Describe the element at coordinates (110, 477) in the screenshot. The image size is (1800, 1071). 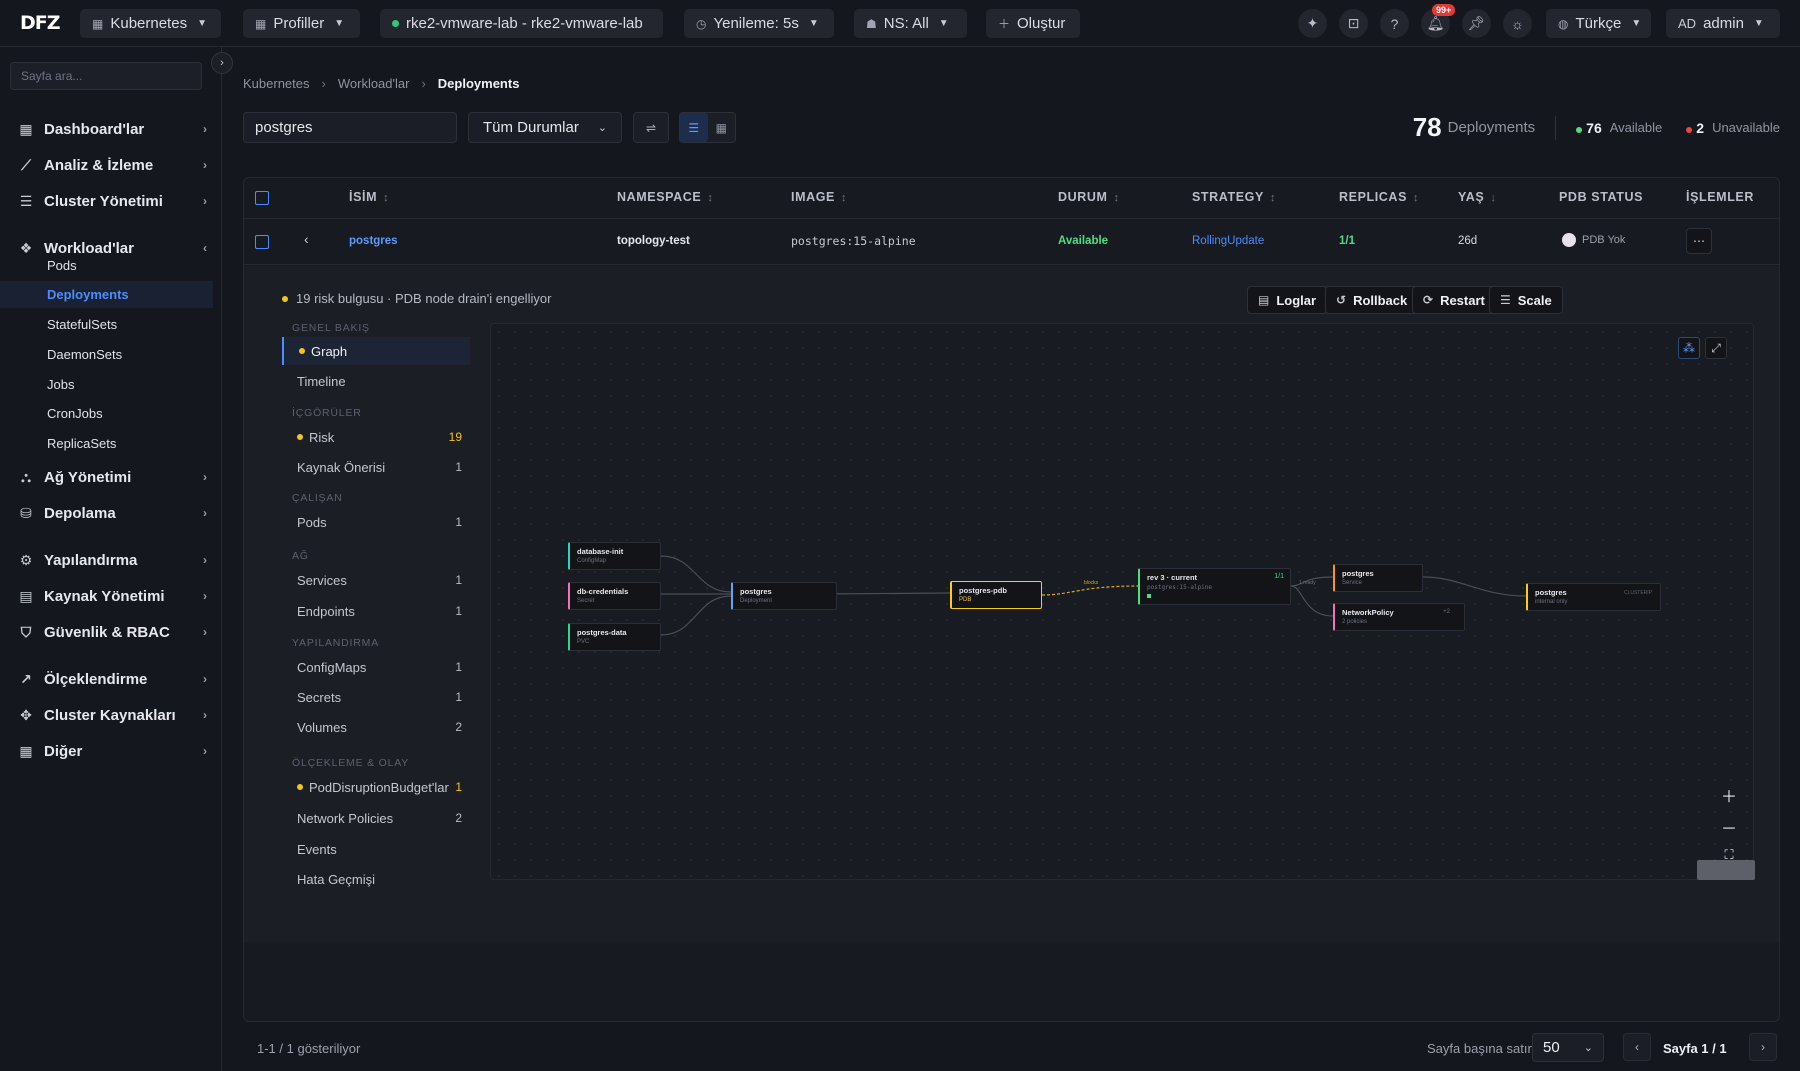
I see `sidebar-item-network: ⛬ Ağ Yönetimi ›` at that location.